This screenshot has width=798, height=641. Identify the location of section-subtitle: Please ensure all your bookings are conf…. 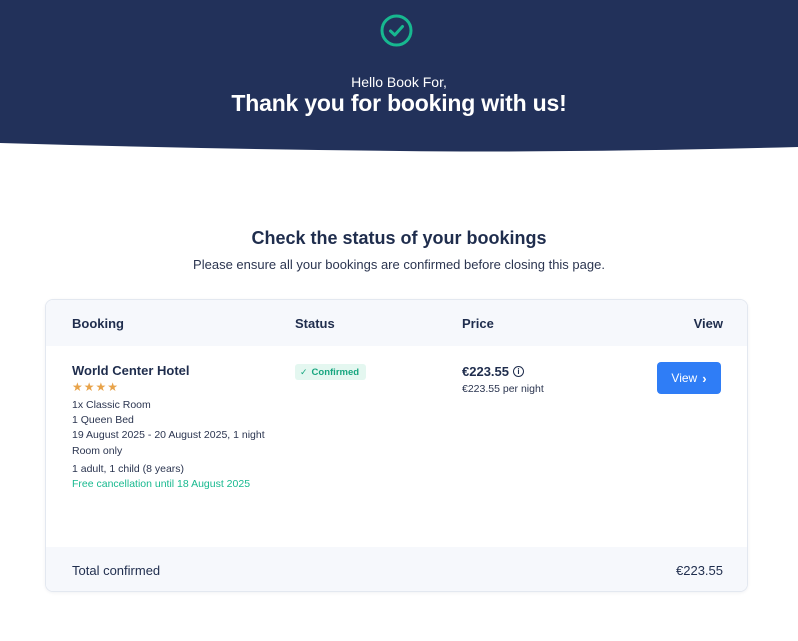
(399, 264).